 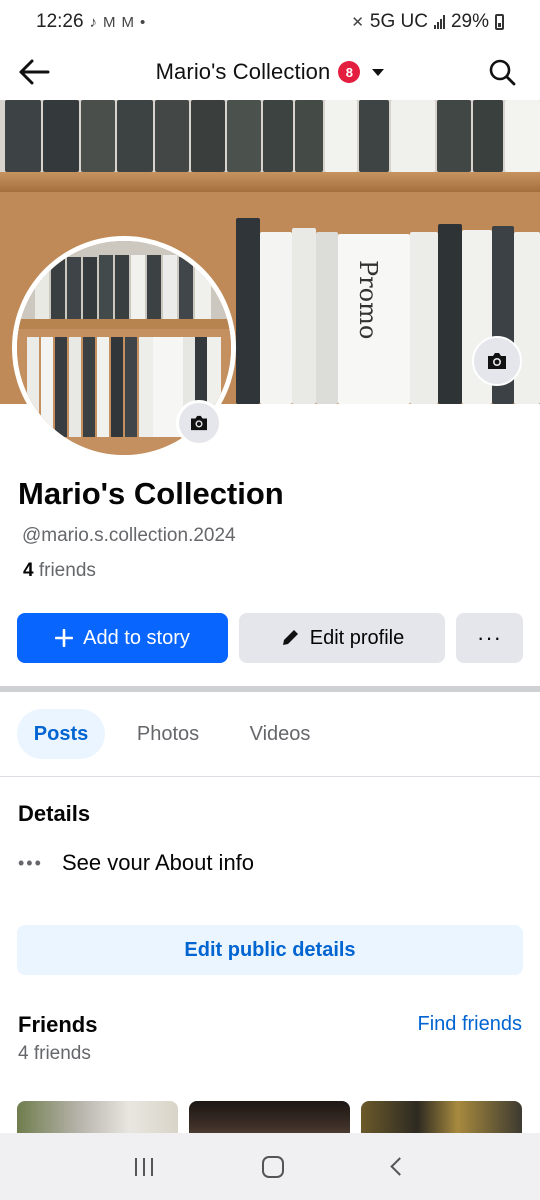 I want to click on status-bar: 12:26 ♪ M M • ✕ 5G UC 29%, so click(x=270, y=22).